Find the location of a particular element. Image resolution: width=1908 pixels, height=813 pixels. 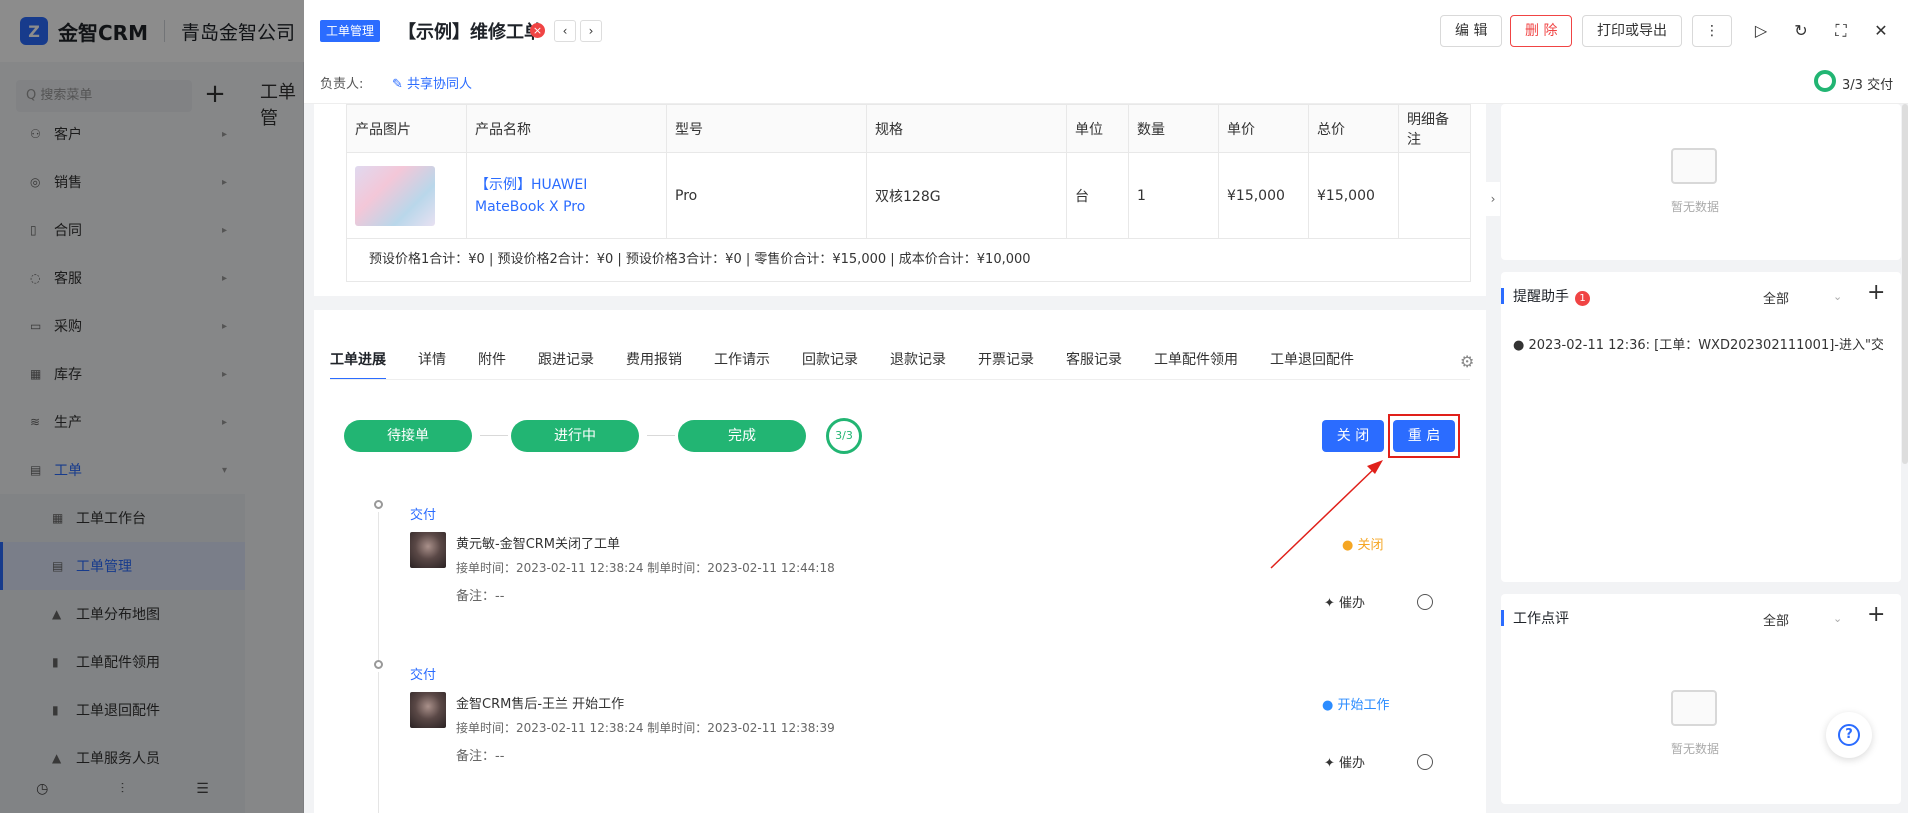

progress-stage: 交付 is located at coordinates (1880, 85).